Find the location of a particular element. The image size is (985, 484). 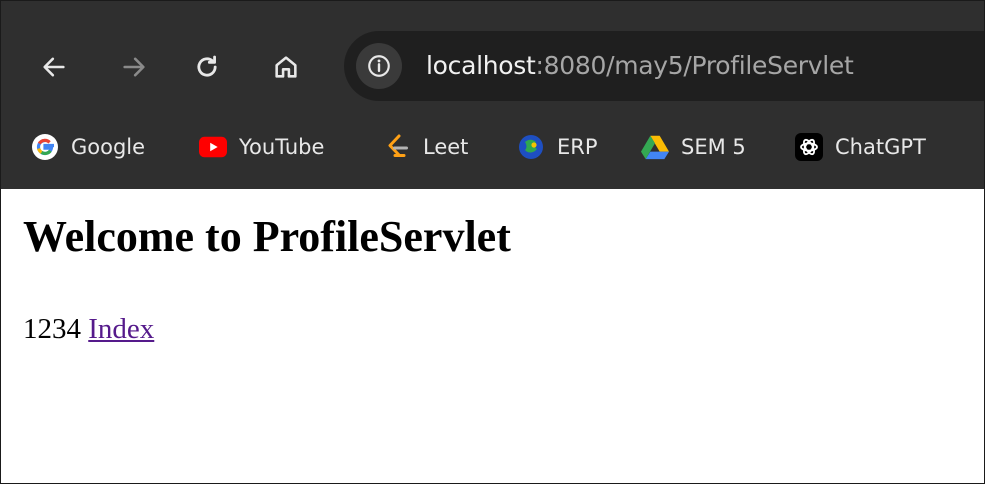

bookmark-label: Leet is located at coordinates (446, 147).